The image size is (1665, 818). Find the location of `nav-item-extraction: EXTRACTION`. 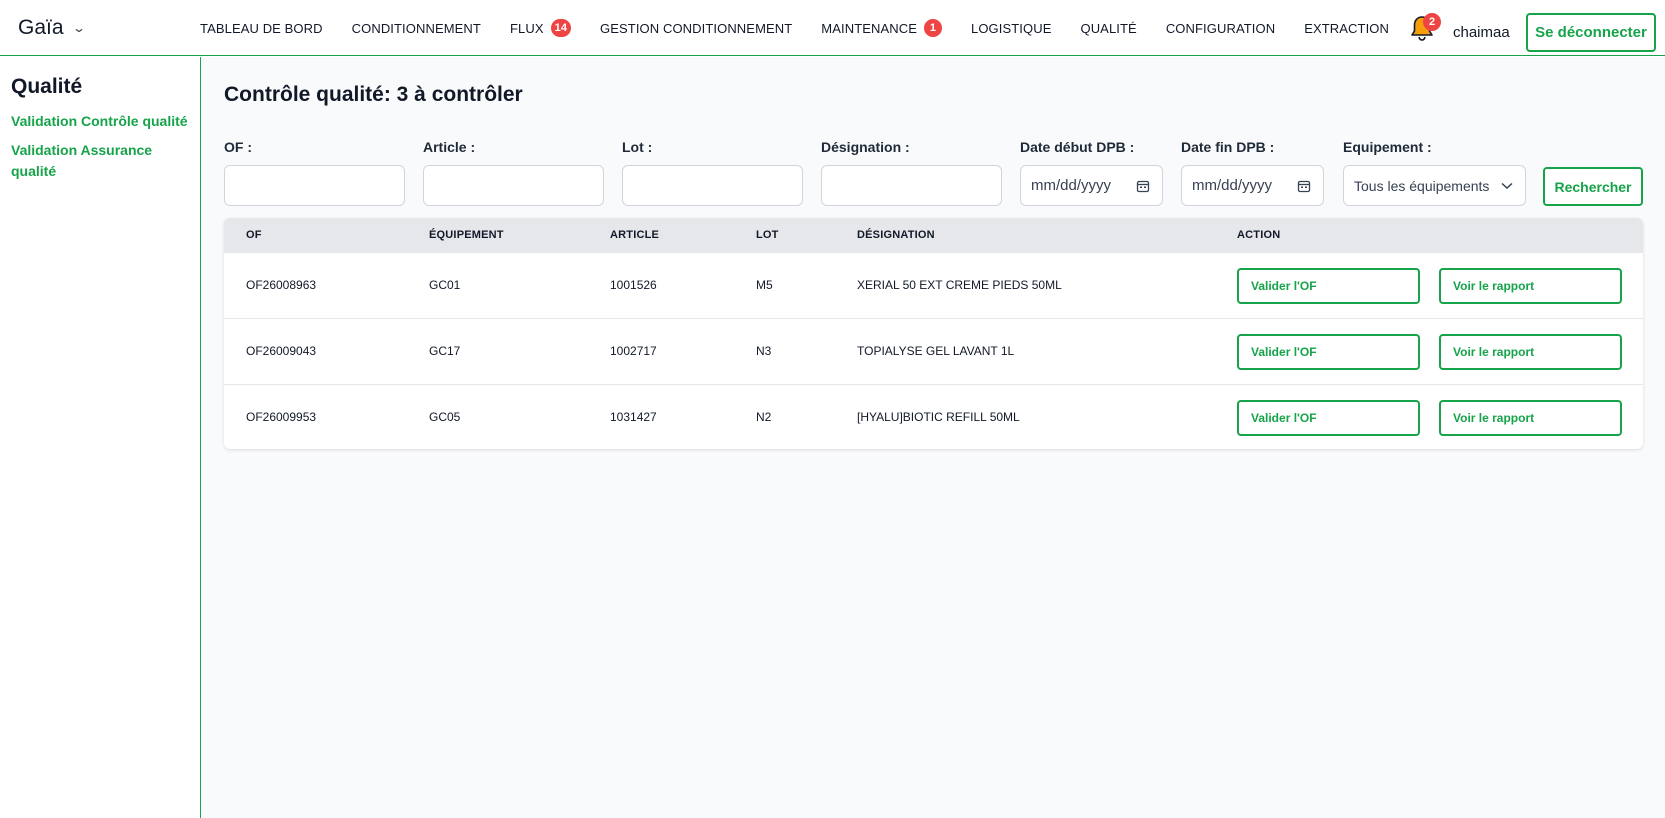

nav-item-extraction: EXTRACTION is located at coordinates (1346, 28).